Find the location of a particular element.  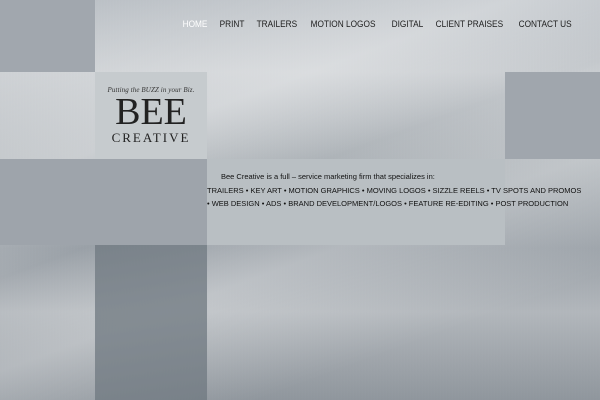

nav-contact-us: CONTACT US is located at coordinates (545, 24).